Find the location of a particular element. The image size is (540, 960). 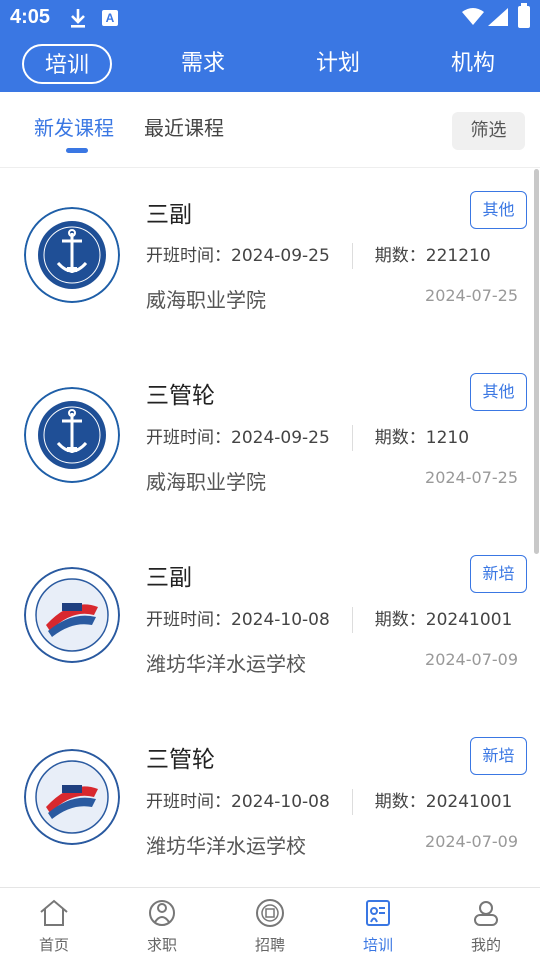

bottom-nav: 首页 求职 招聘 培训 我的 is located at coordinates (270, 923).